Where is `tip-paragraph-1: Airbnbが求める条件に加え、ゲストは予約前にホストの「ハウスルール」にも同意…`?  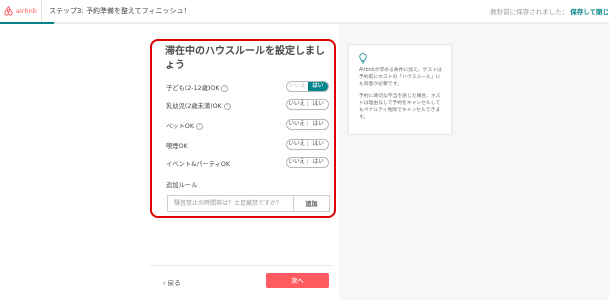 tip-paragraph-1: Airbnbが求める条件に加え、ゲストは予約前にホストの「ハウスルール」にも同意… is located at coordinates (400, 78).